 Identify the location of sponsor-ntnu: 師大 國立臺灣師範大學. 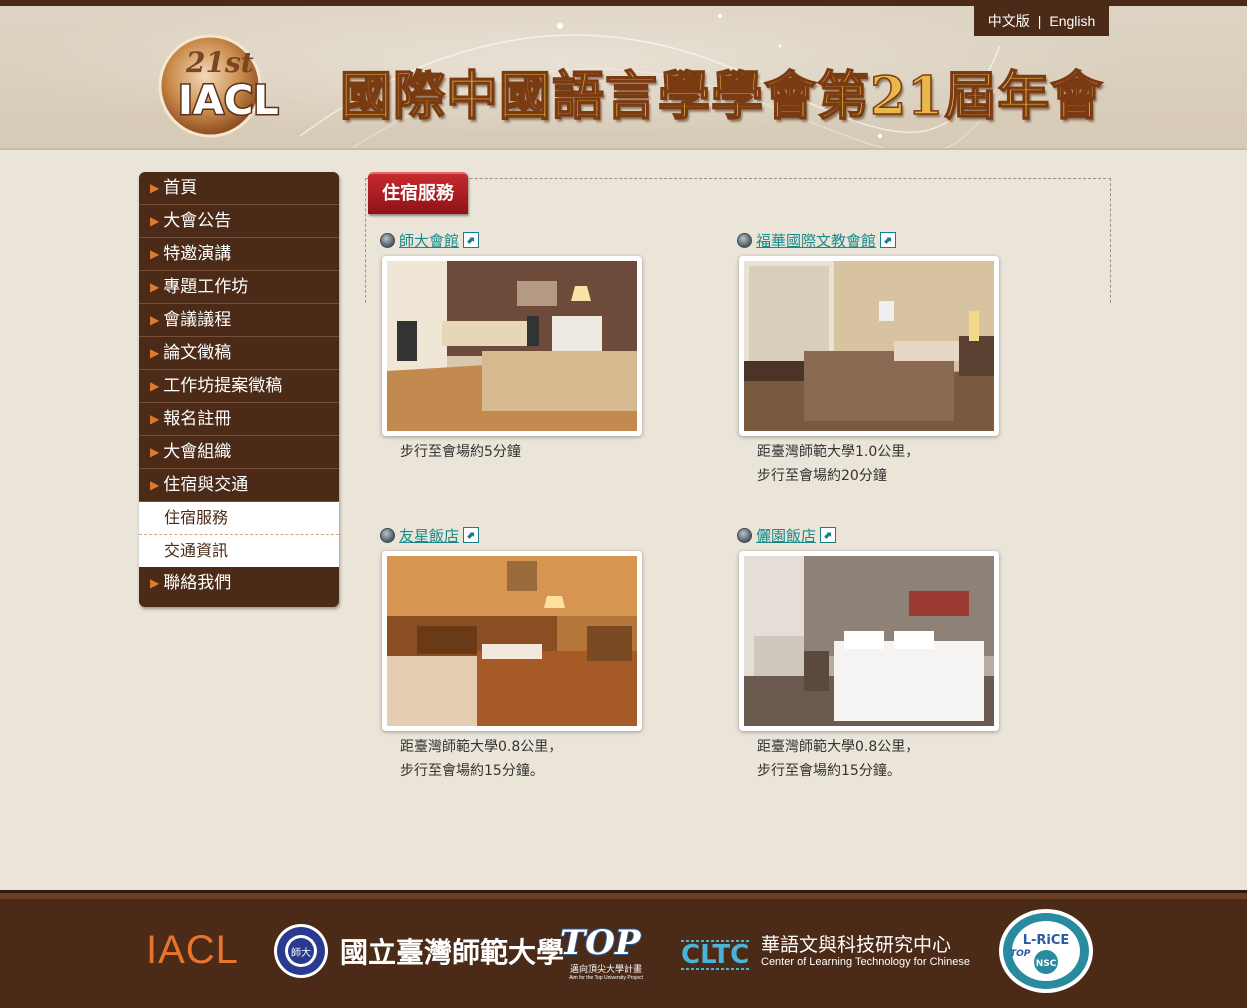
(418, 950).